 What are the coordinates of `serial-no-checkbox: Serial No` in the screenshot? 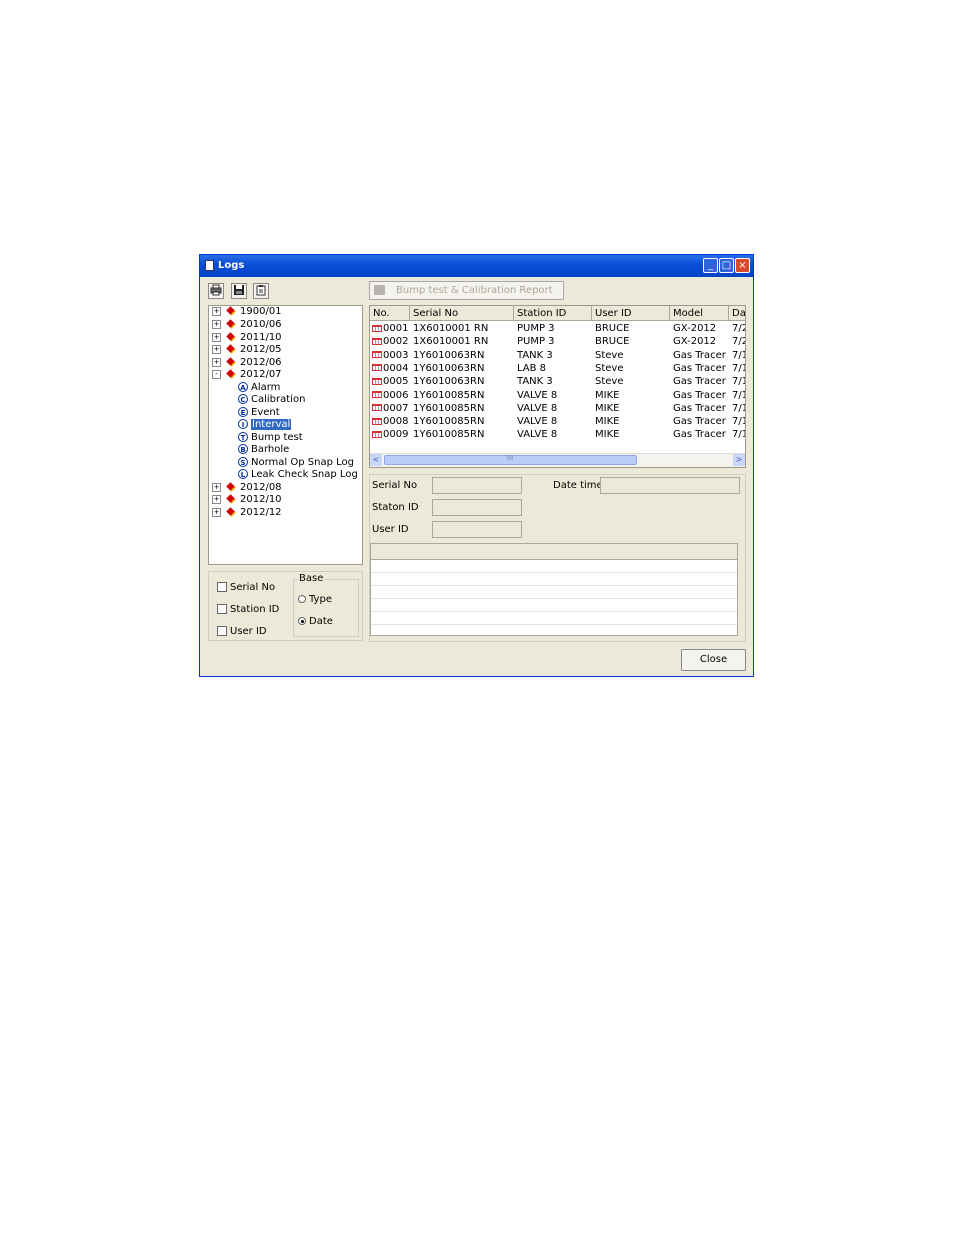 It's located at (246, 588).